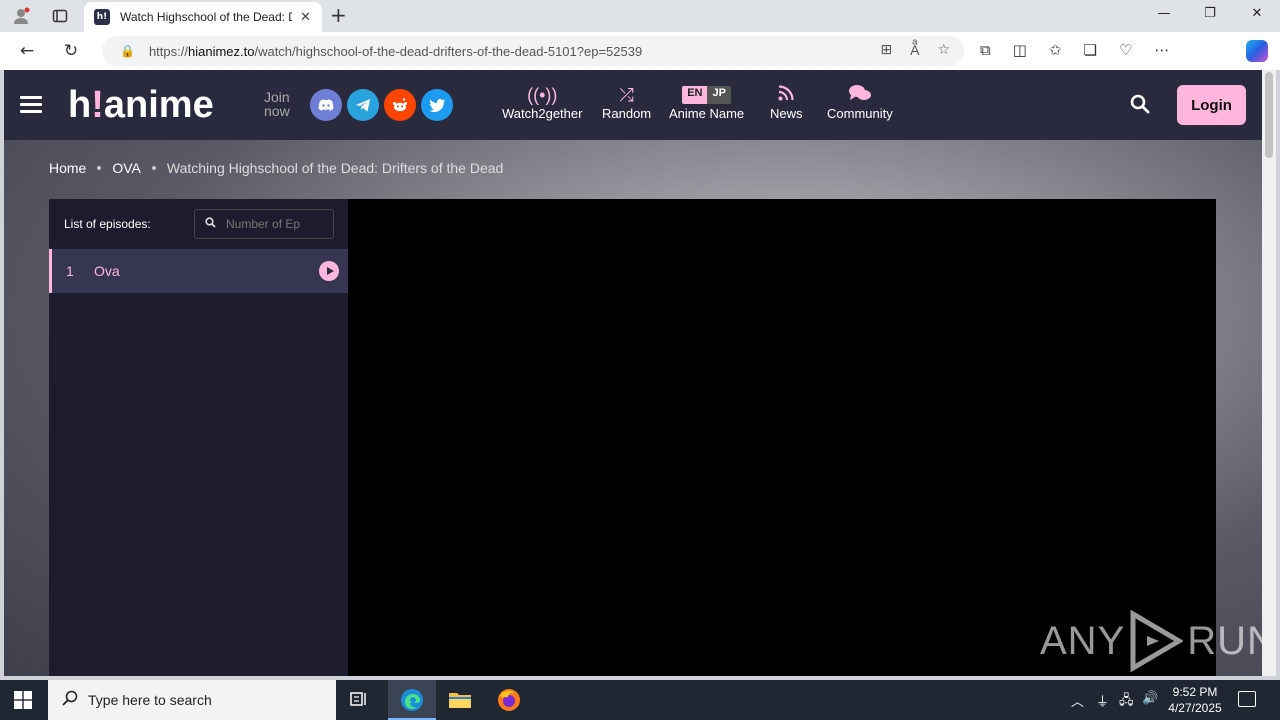 This screenshot has width=1280, height=720. I want to click on breadcrumb-category: OVA, so click(126, 168).